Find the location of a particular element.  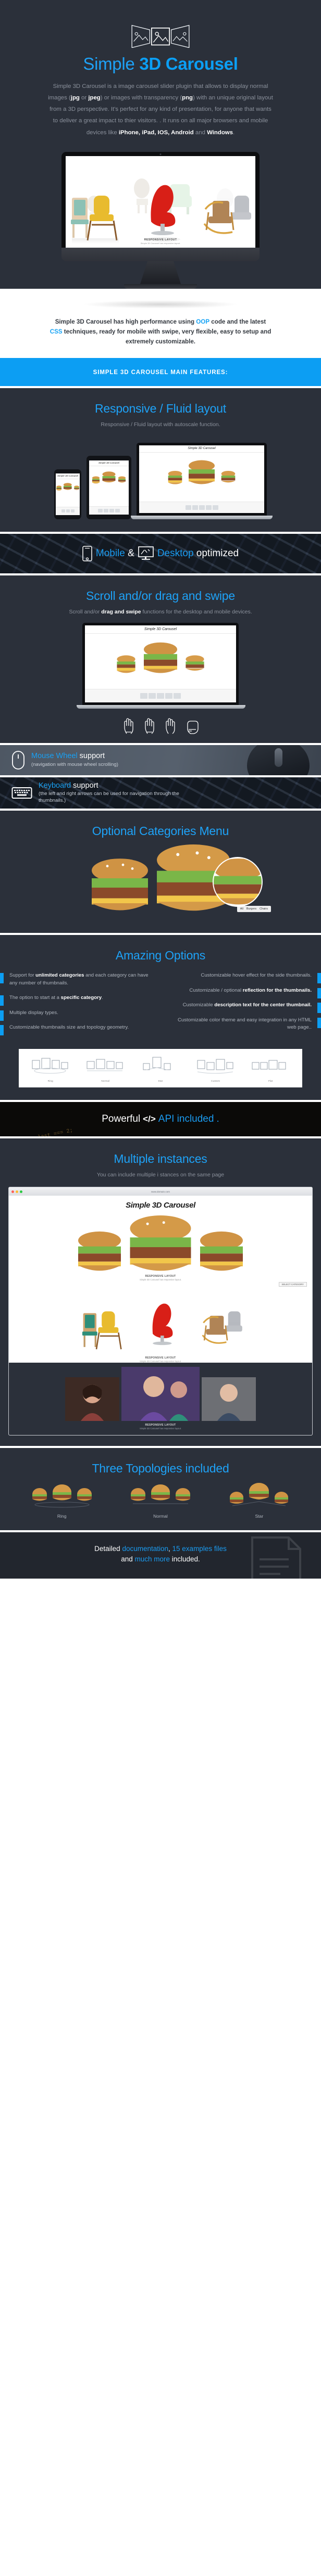

browser-url: www.domain.com is located at coordinates (160, 1192).